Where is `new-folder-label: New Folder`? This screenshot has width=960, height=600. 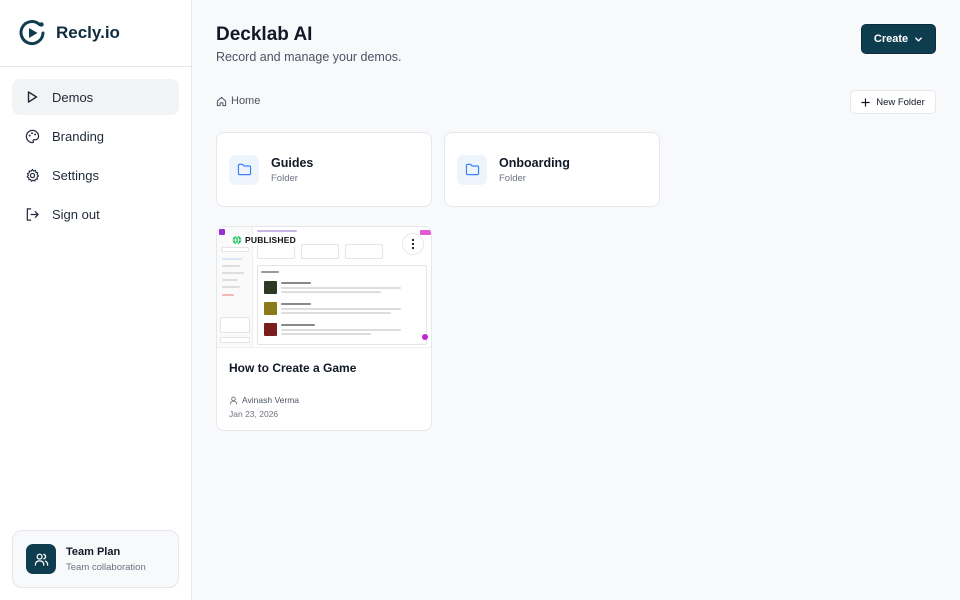
new-folder-label: New Folder is located at coordinates (900, 102).